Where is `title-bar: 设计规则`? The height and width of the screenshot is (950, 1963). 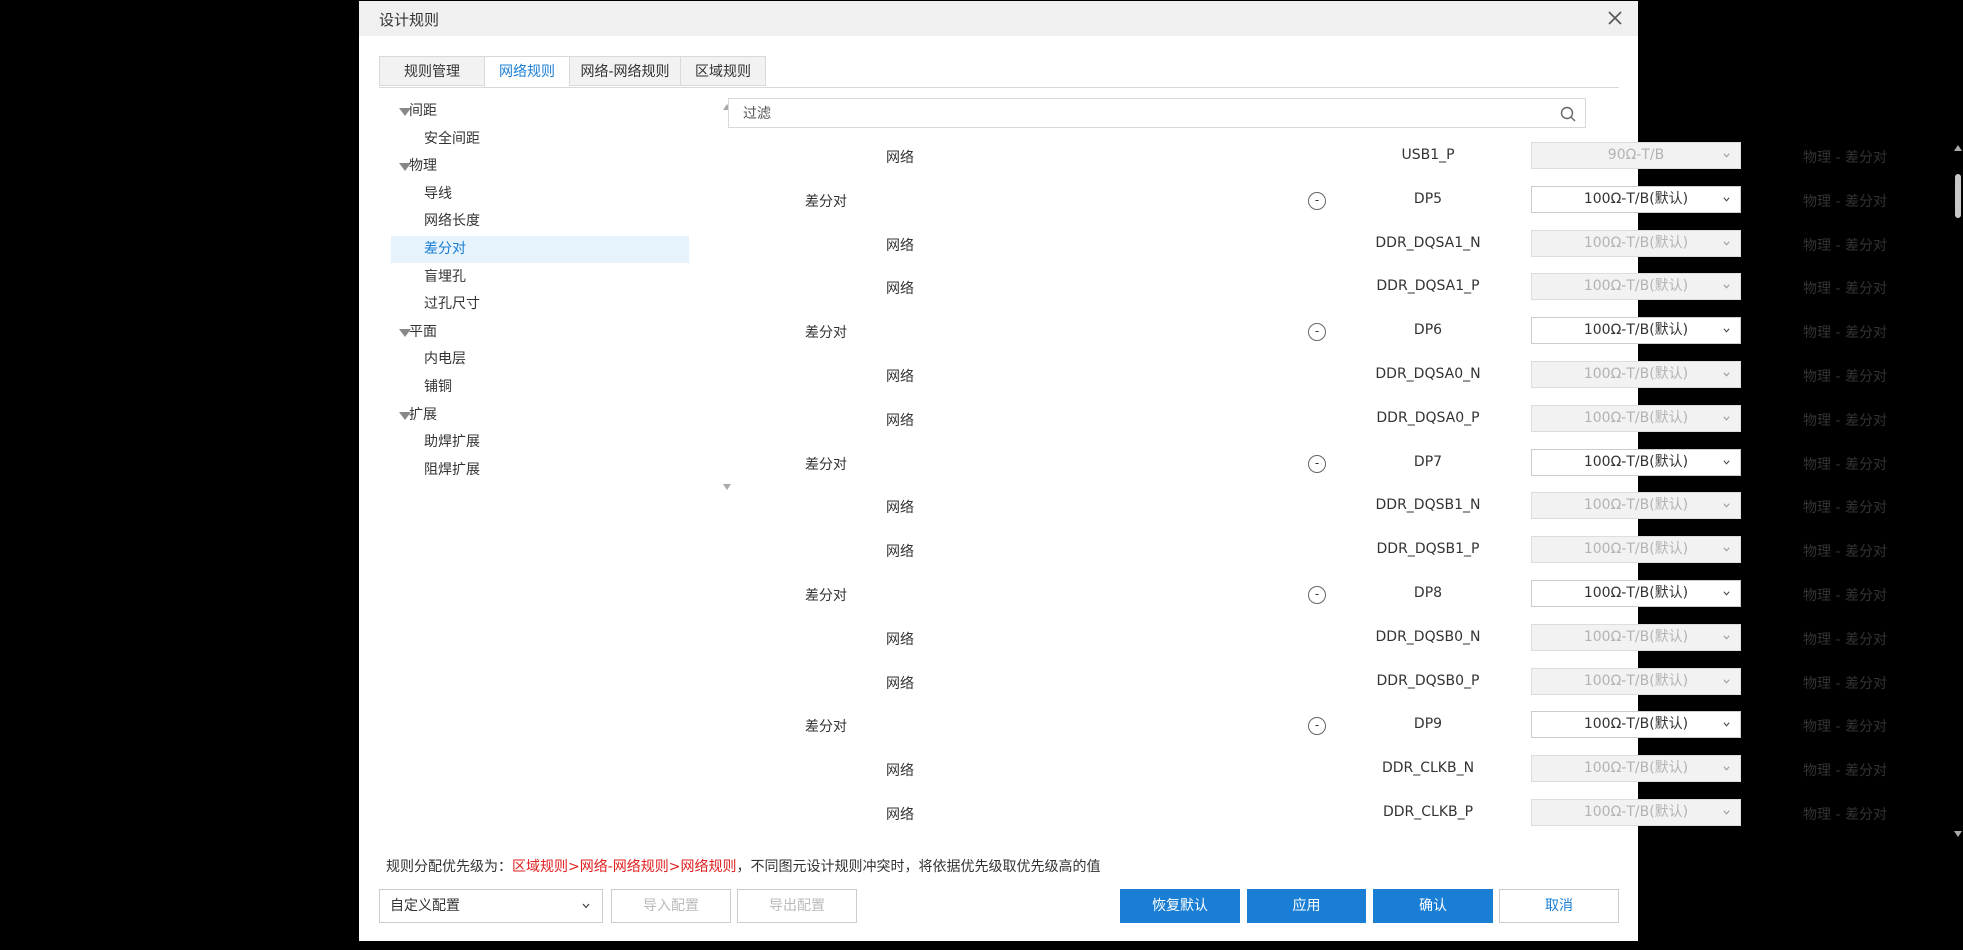
title-bar: 设计规则 is located at coordinates (998, 18).